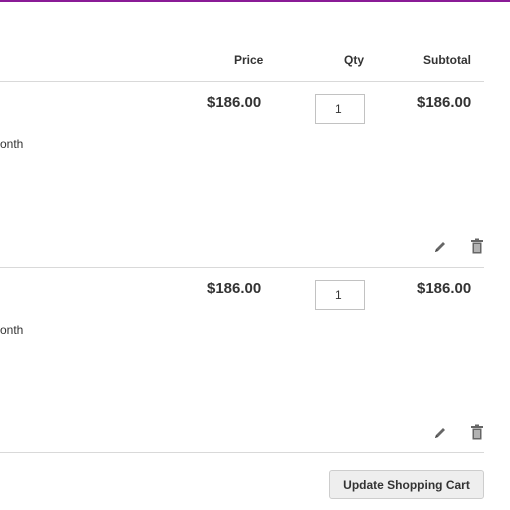 This screenshot has height=510, width=510. What do you see at coordinates (249, 60) in the screenshot?
I see `column-header-price: Price` at bounding box center [249, 60].